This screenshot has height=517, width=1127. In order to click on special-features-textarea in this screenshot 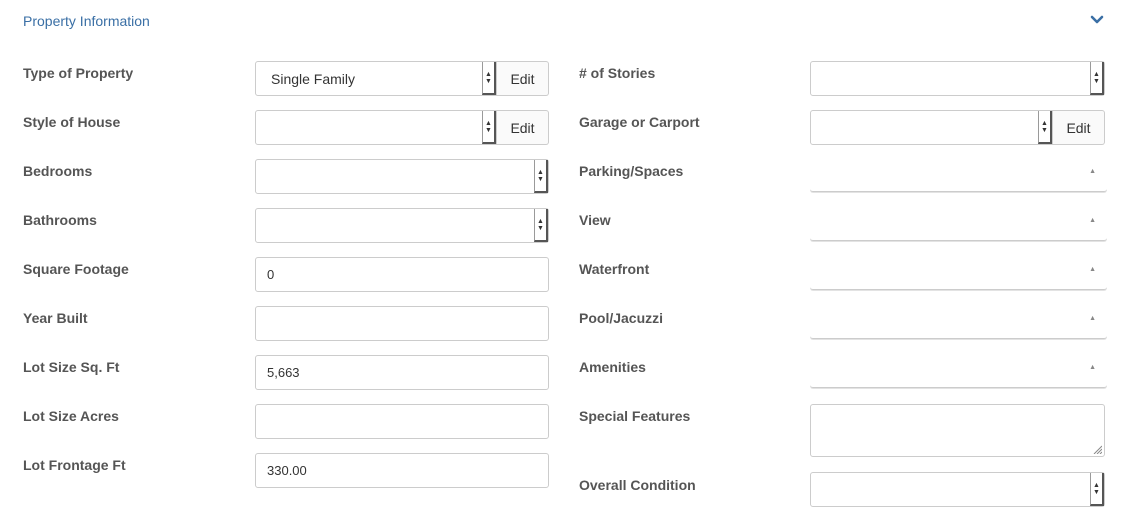, I will do `click(957, 430)`.